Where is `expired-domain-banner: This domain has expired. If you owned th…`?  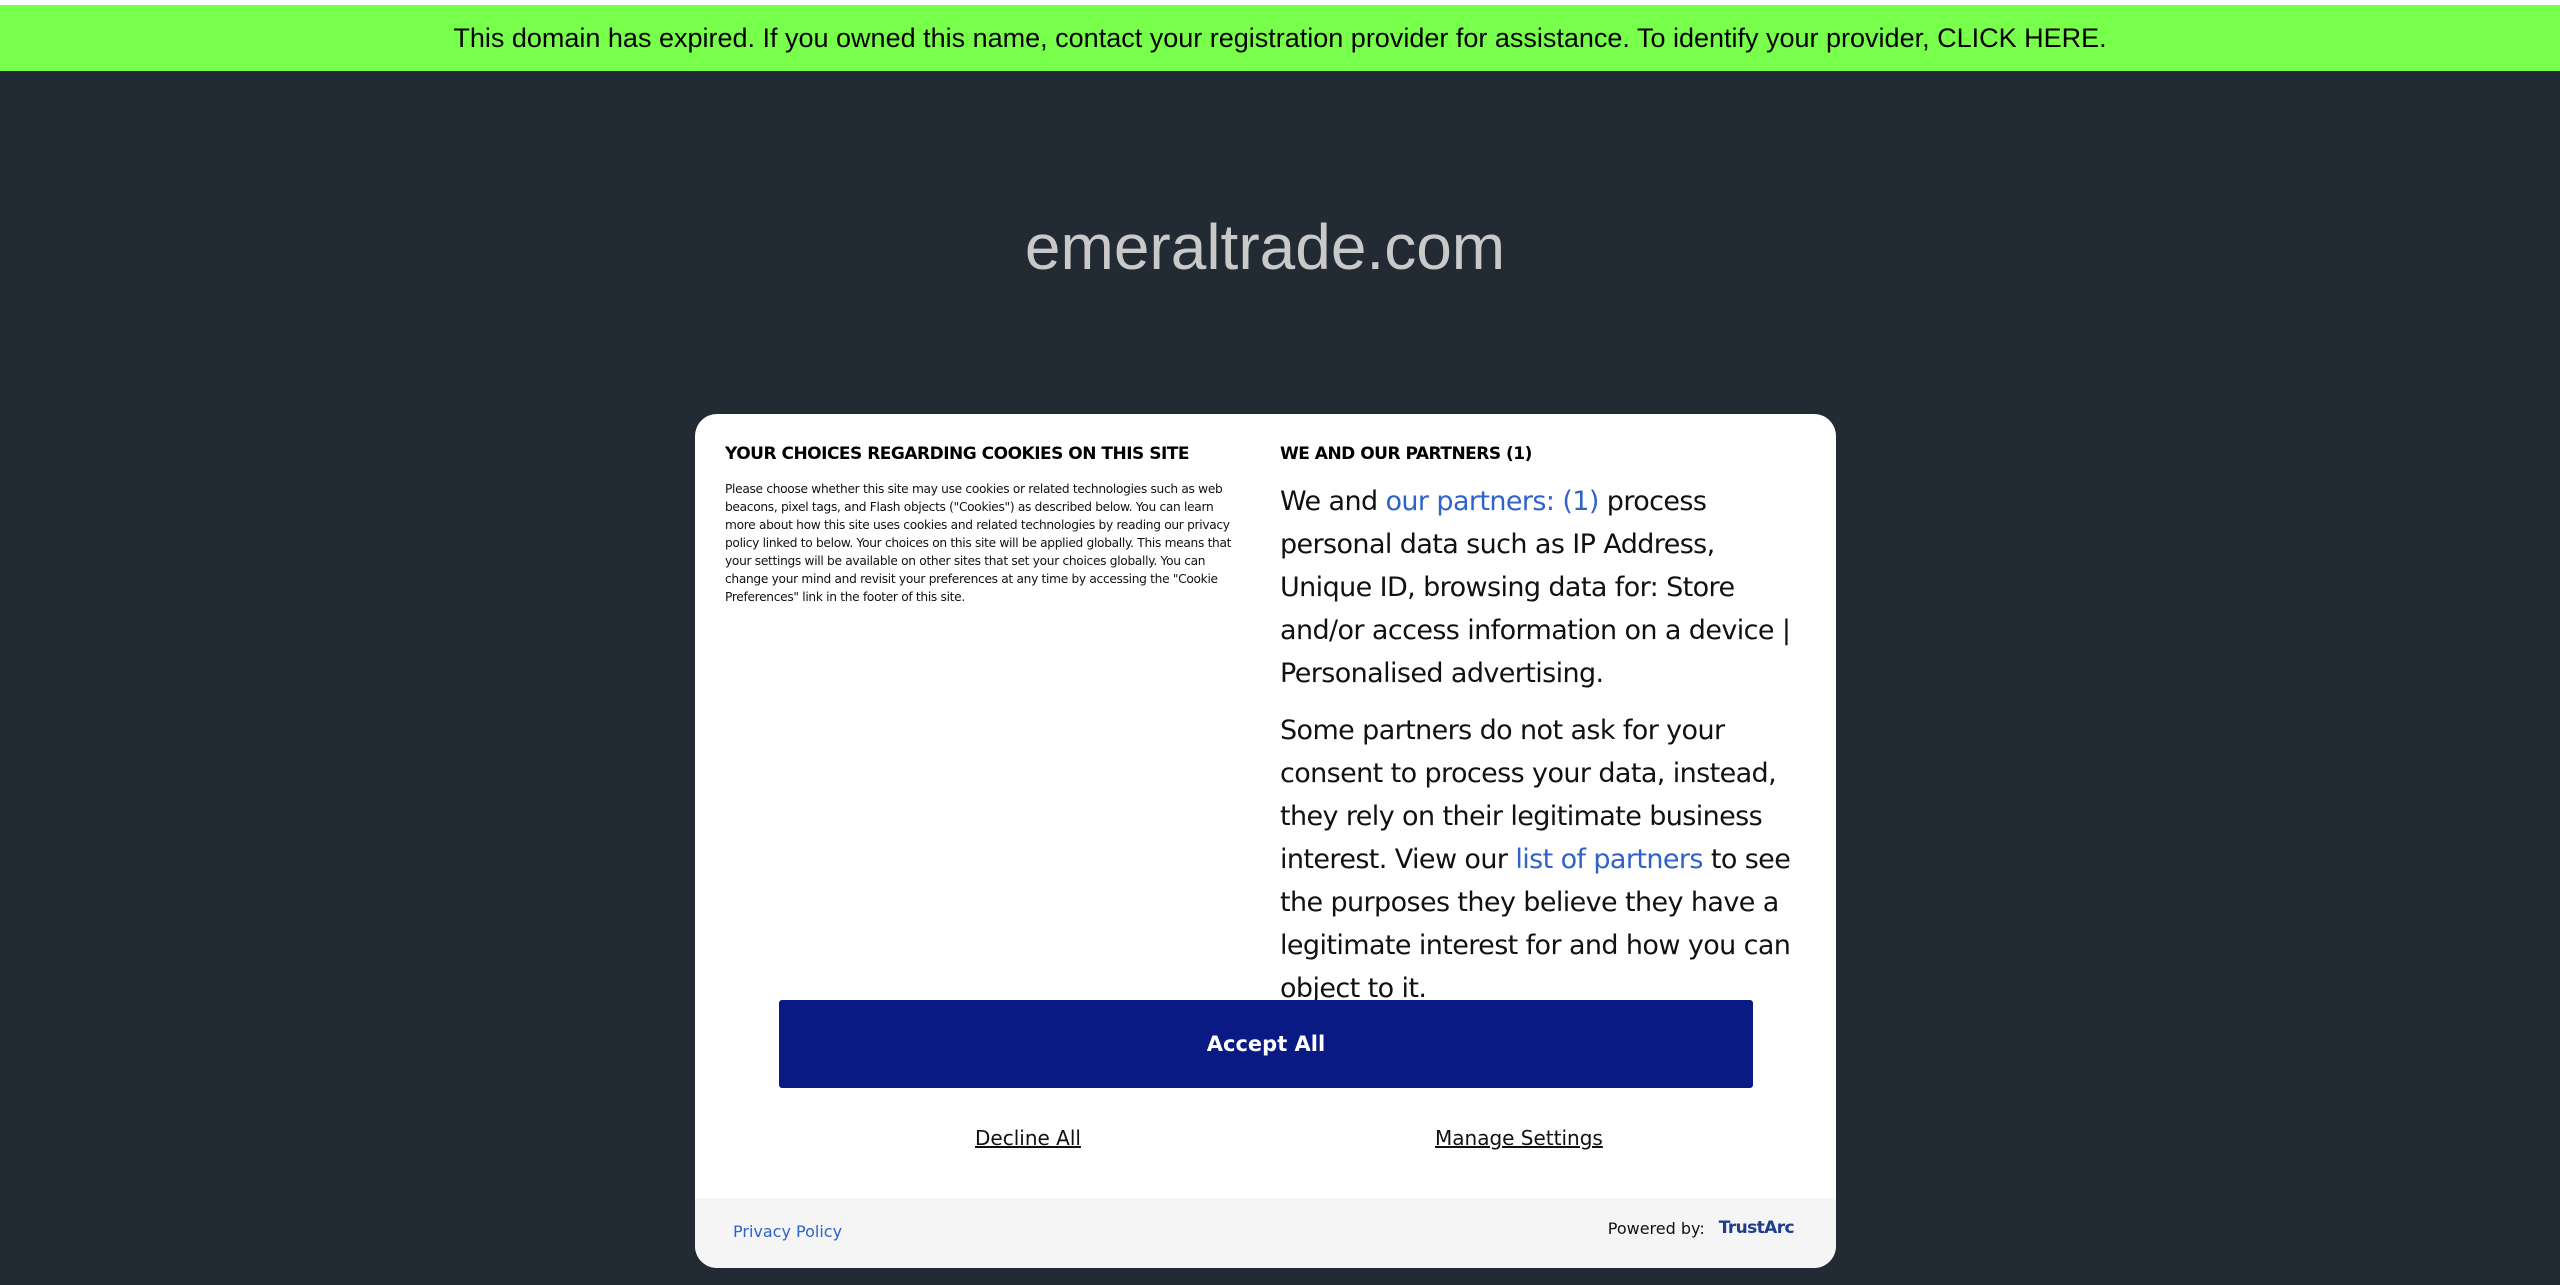 expired-domain-banner: This domain has expired. If you owned th… is located at coordinates (1280, 38).